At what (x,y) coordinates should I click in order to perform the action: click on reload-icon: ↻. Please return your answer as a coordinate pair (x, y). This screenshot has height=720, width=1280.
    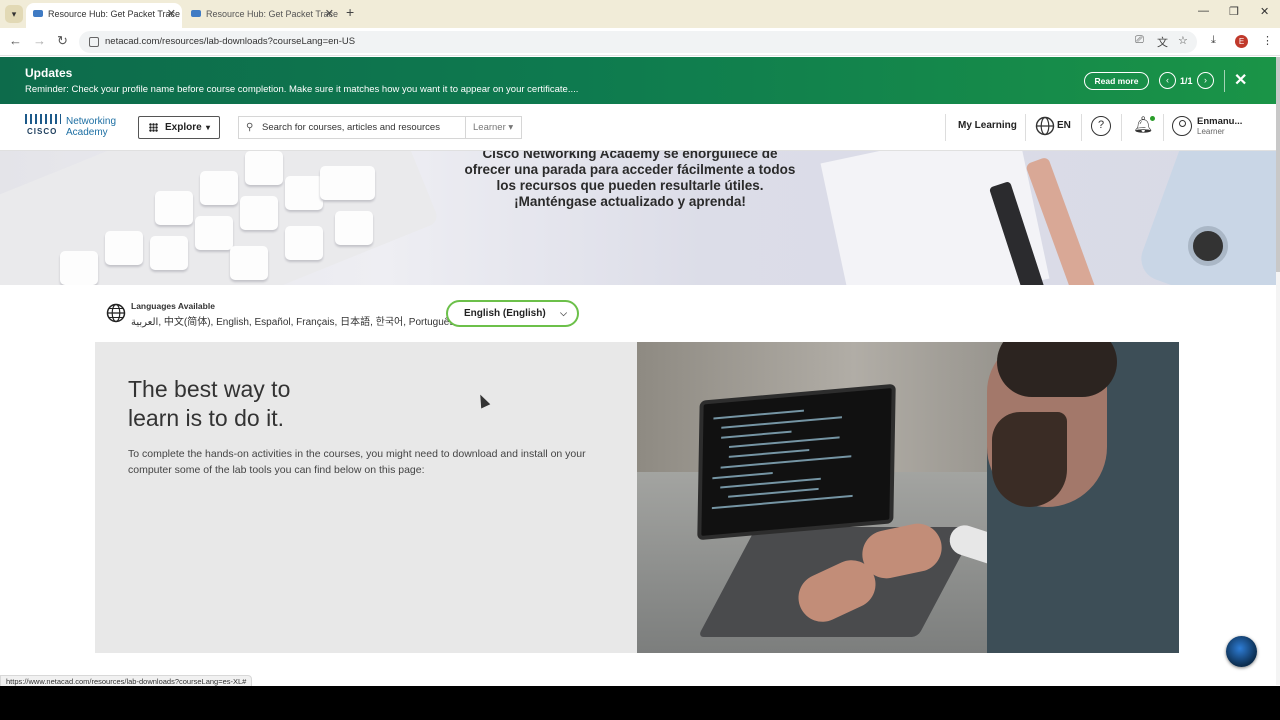
    Looking at the image, I should click on (62, 41).